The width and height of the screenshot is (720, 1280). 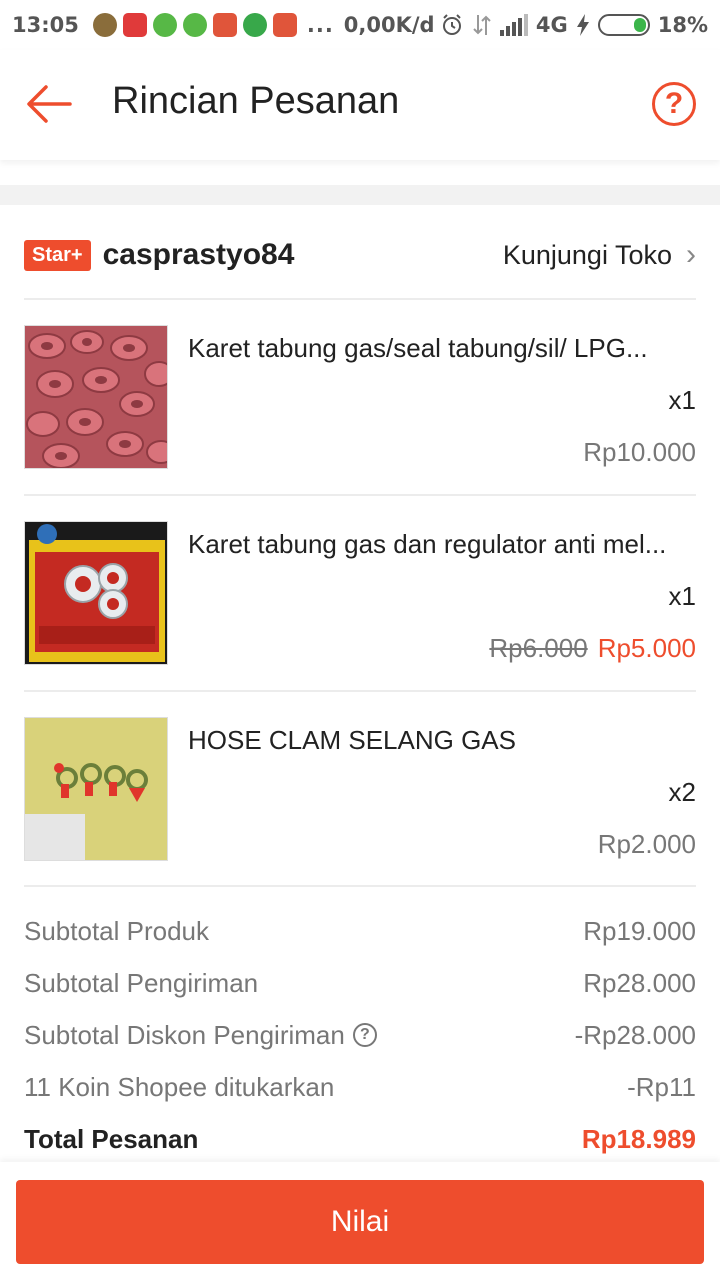 I want to click on shipping-discount-label: Subtotal Diskon Pengiriman, so click(x=184, y=1034).